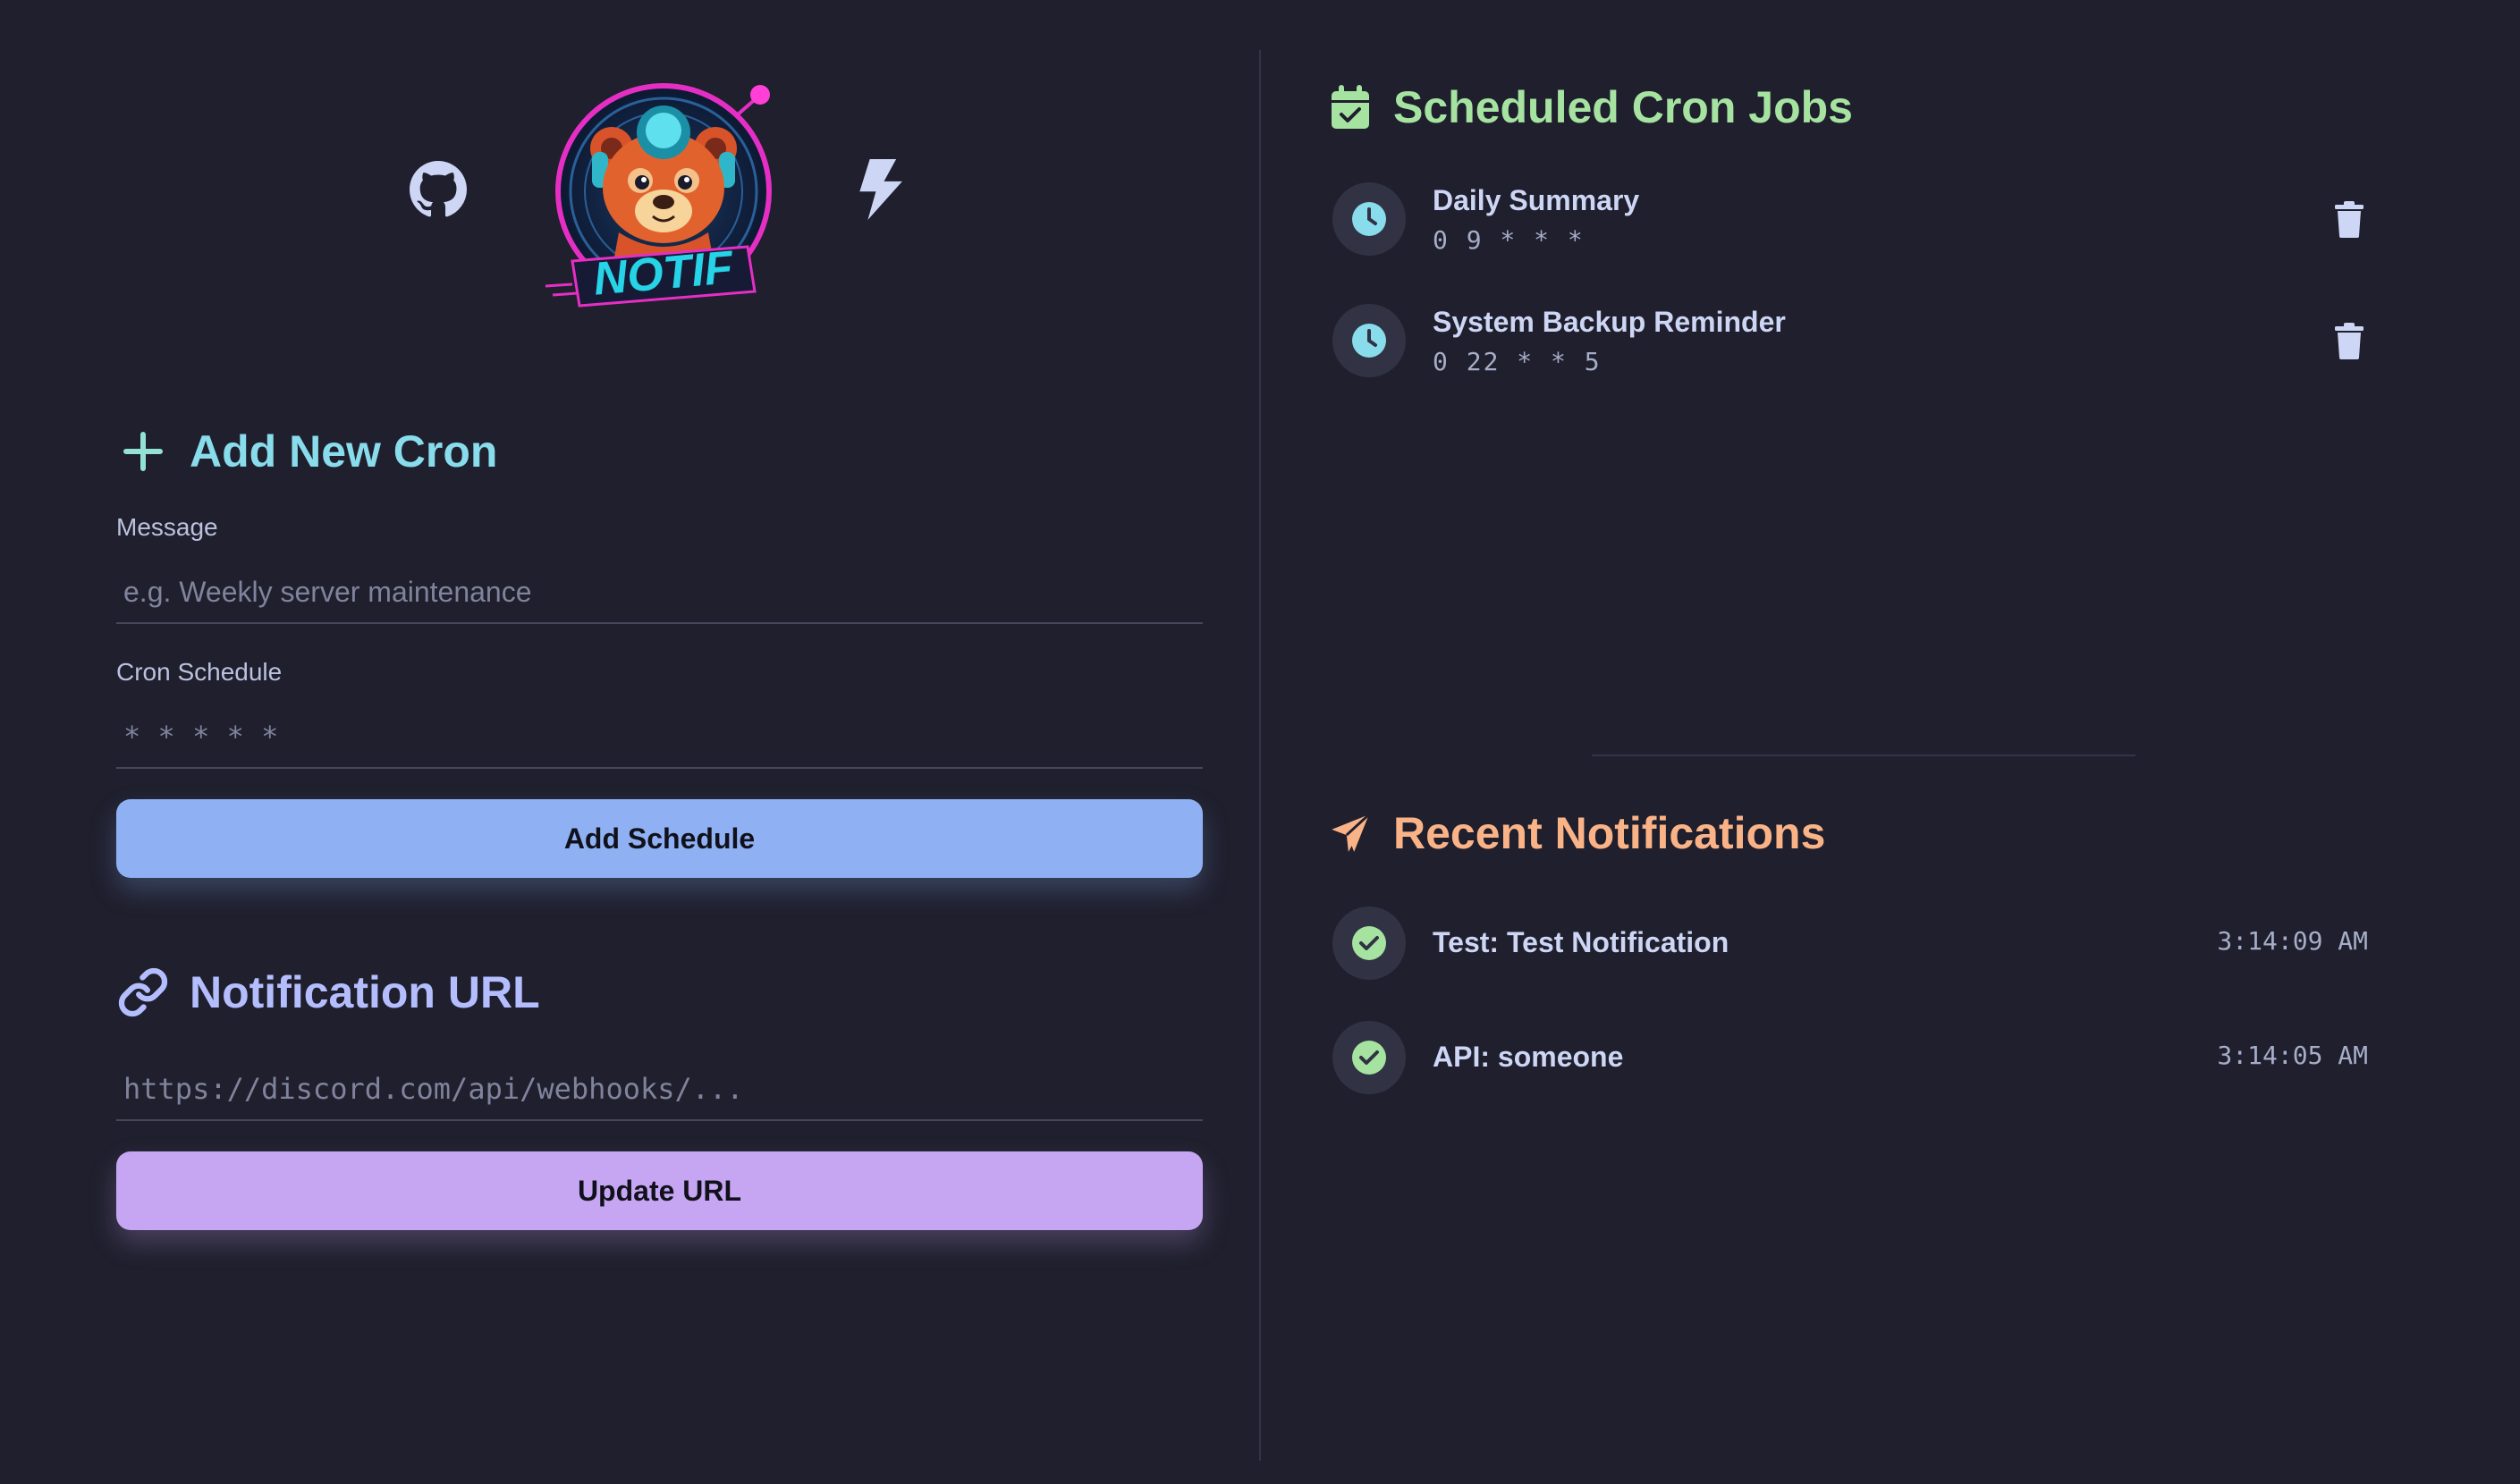  What do you see at coordinates (658, 195) in the screenshot?
I see `notif-bear-logo: NOTIF` at bounding box center [658, 195].